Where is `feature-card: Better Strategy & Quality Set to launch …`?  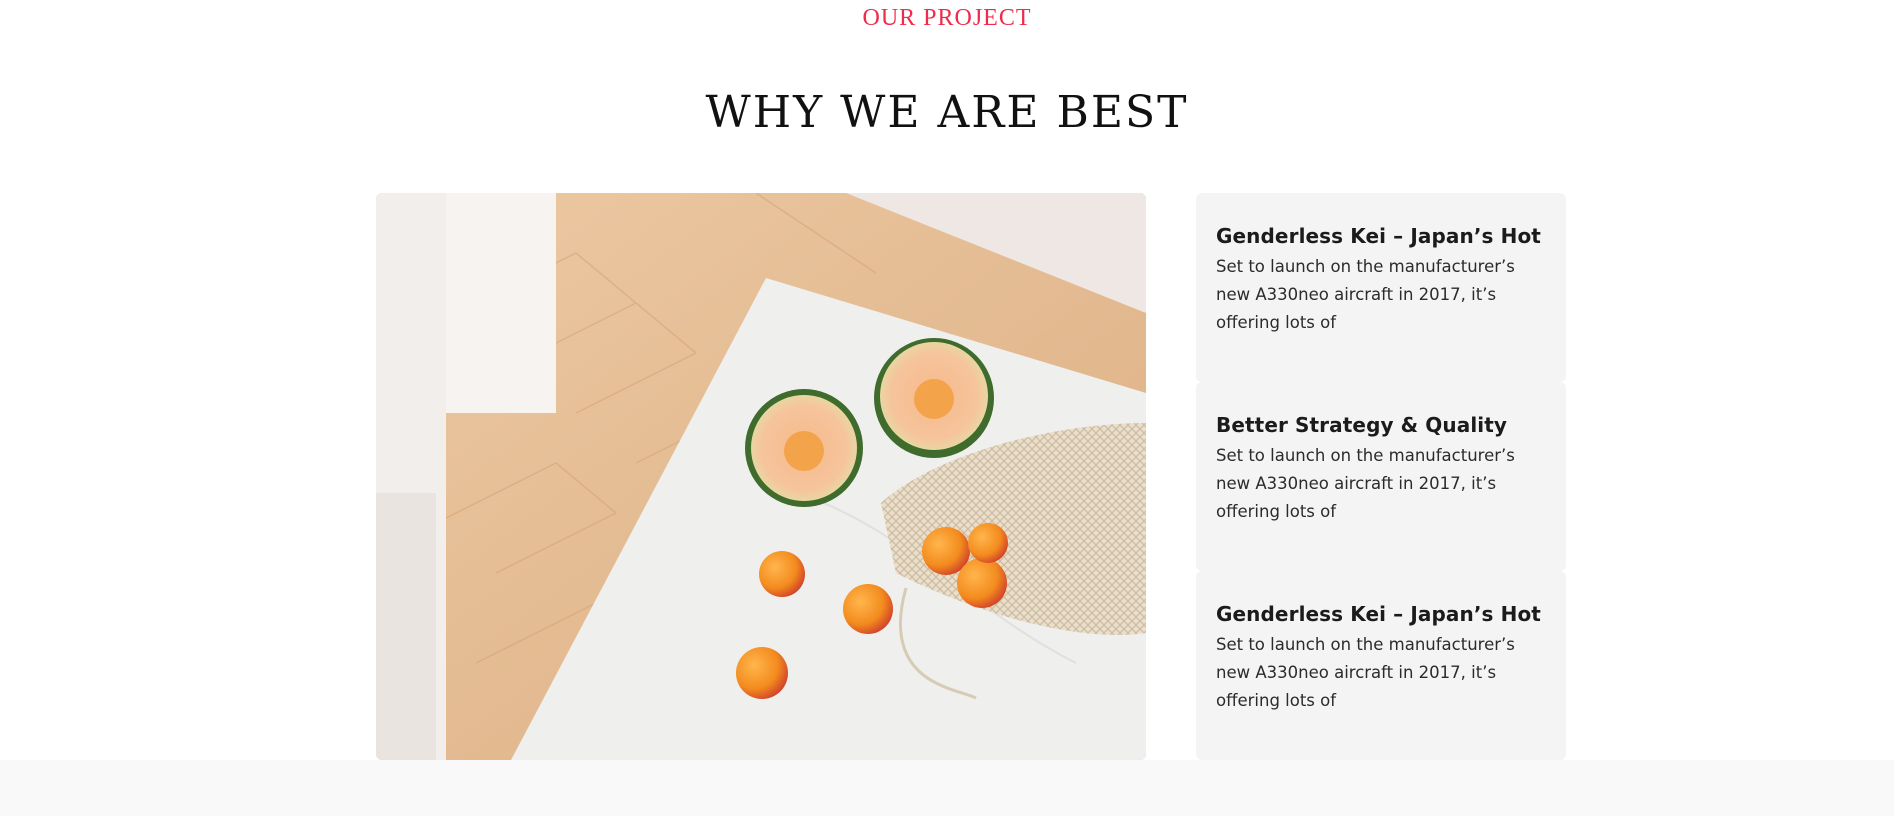 feature-card: Better Strategy & Quality Set to launch … is located at coordinates (1381, 476).